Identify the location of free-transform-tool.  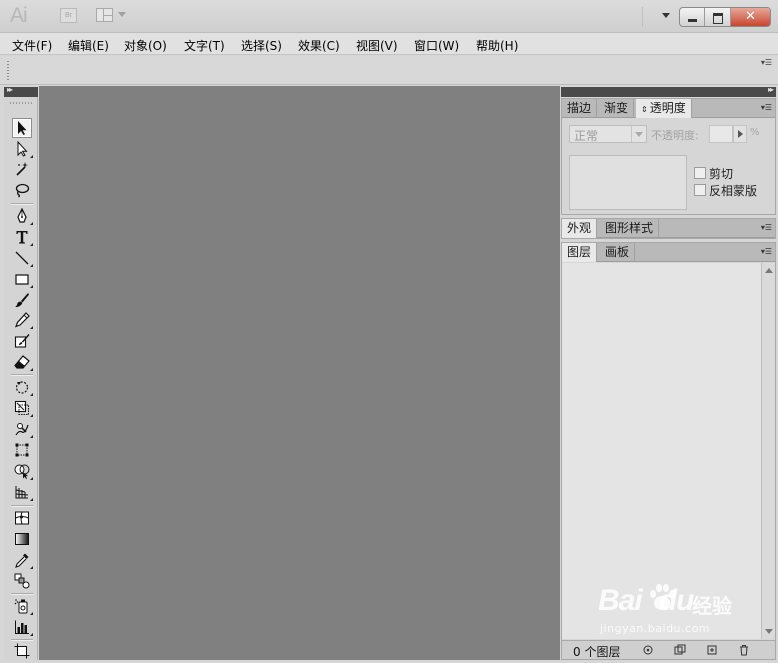
(22, 450).